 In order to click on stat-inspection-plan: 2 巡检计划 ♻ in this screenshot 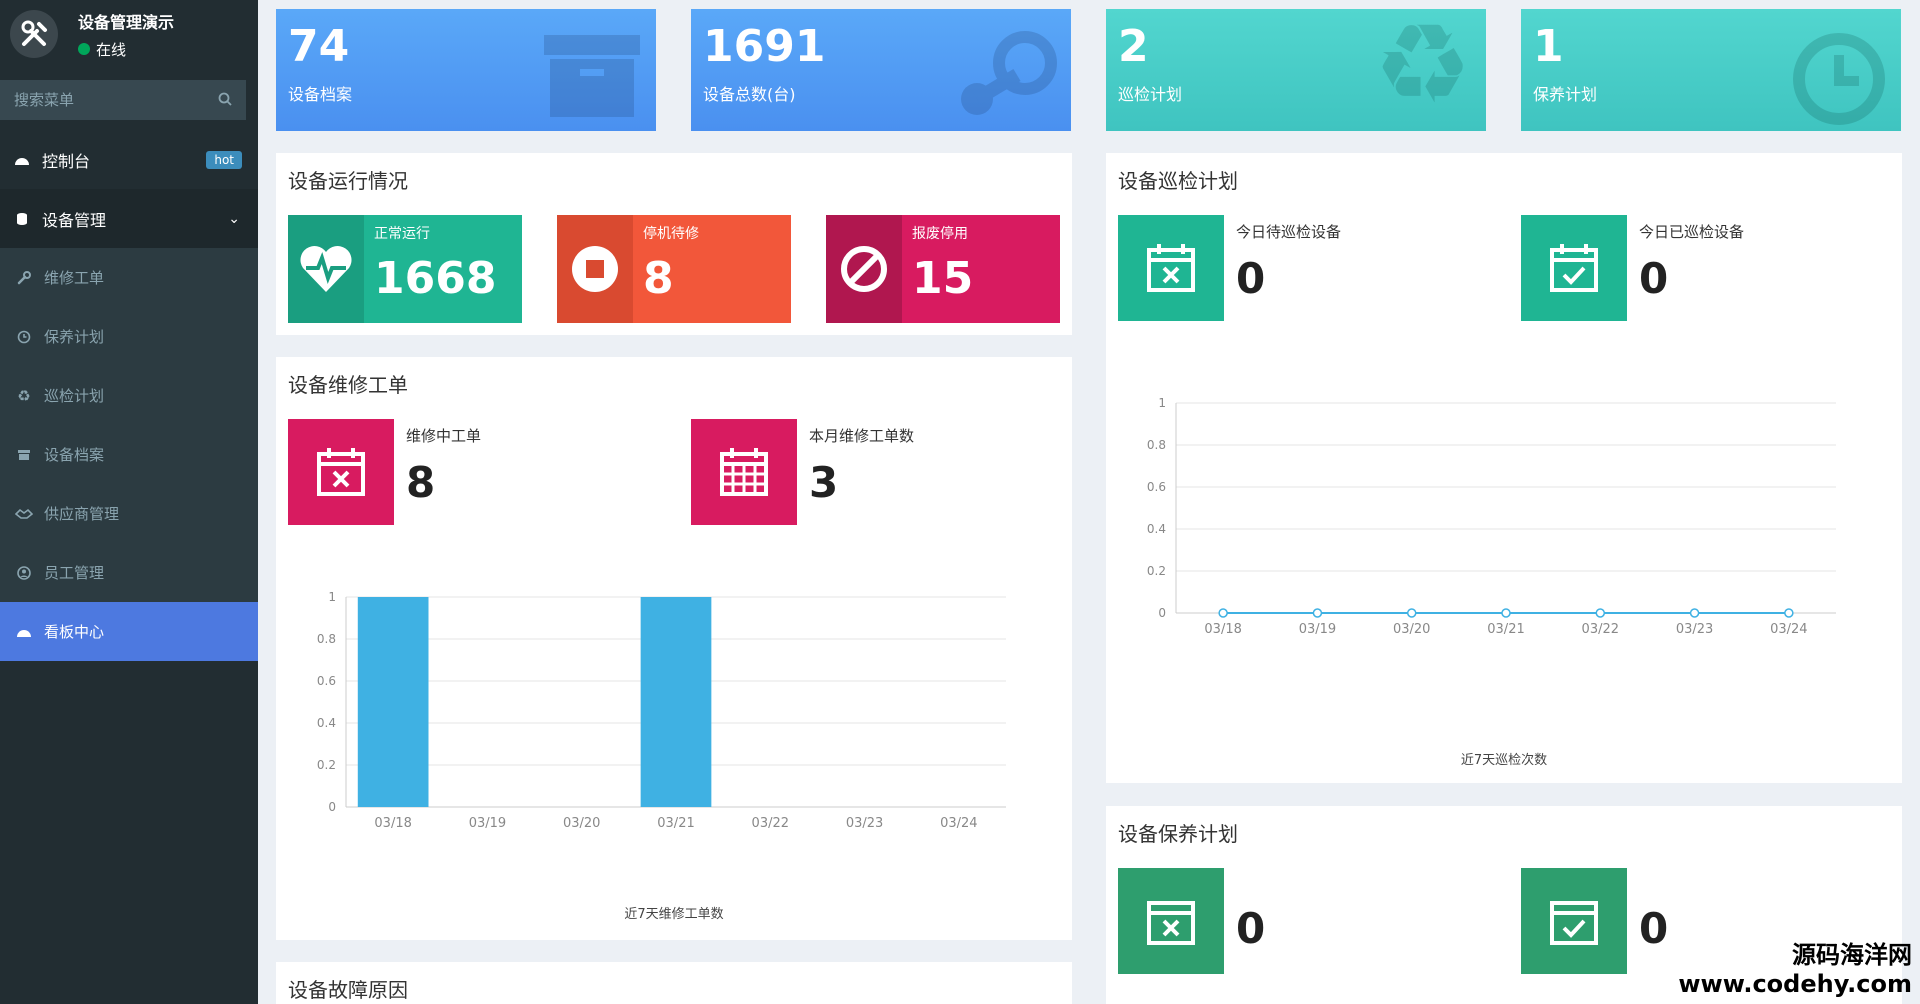, I will do `click(1296, 70)`.